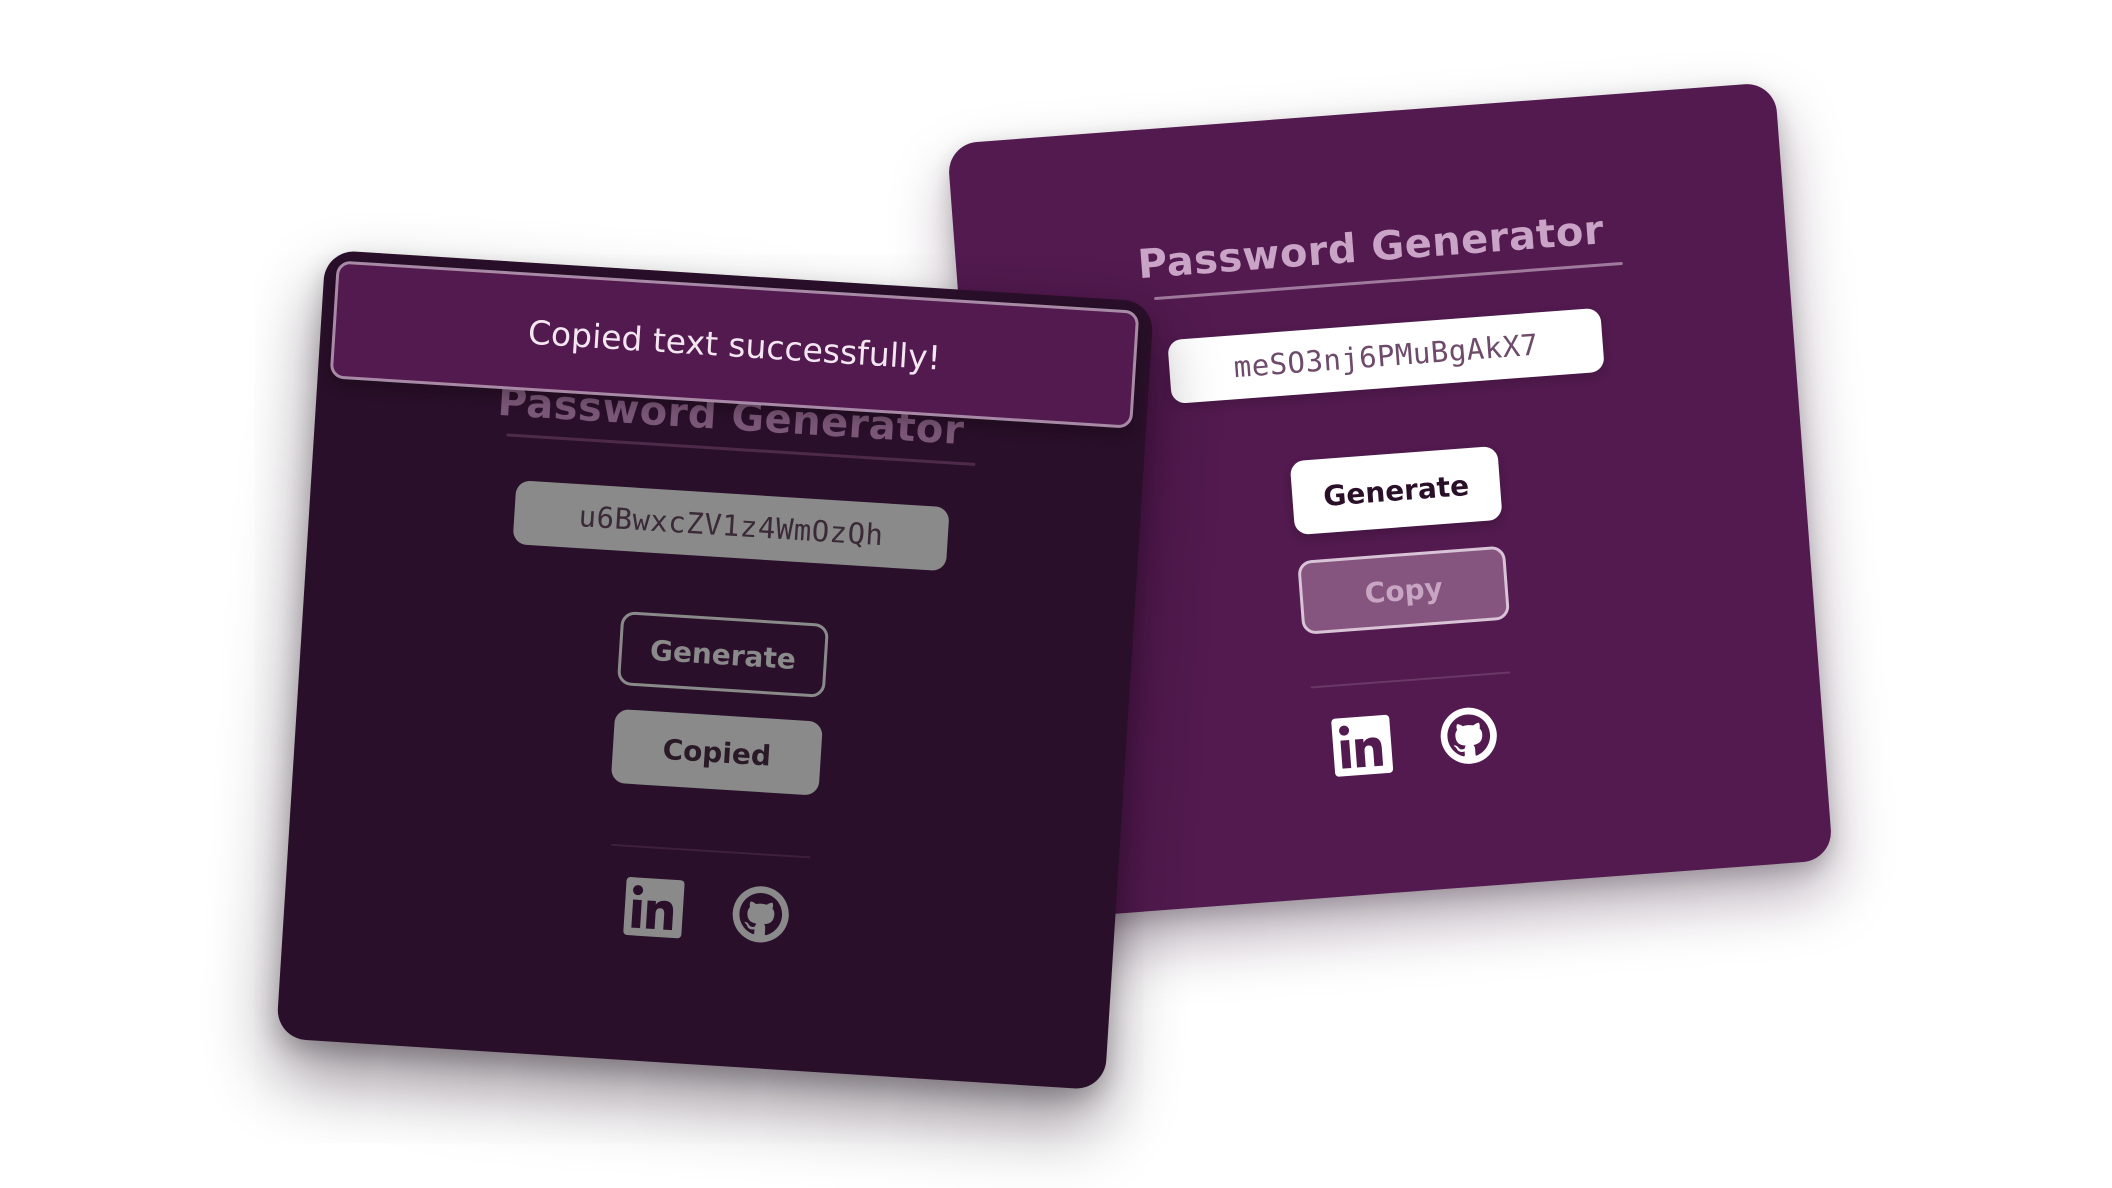 Image resolution: width=2112 pixels, height=1188 pixels. I want to click on password-display: u6BwxcZV1z4WmOzQh, so click(731, 526).